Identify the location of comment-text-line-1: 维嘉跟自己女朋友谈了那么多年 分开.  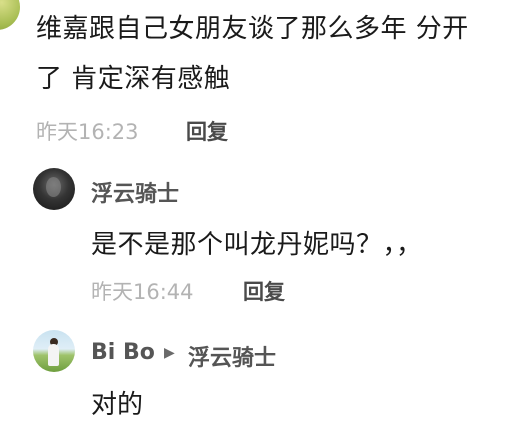
(252, 29).